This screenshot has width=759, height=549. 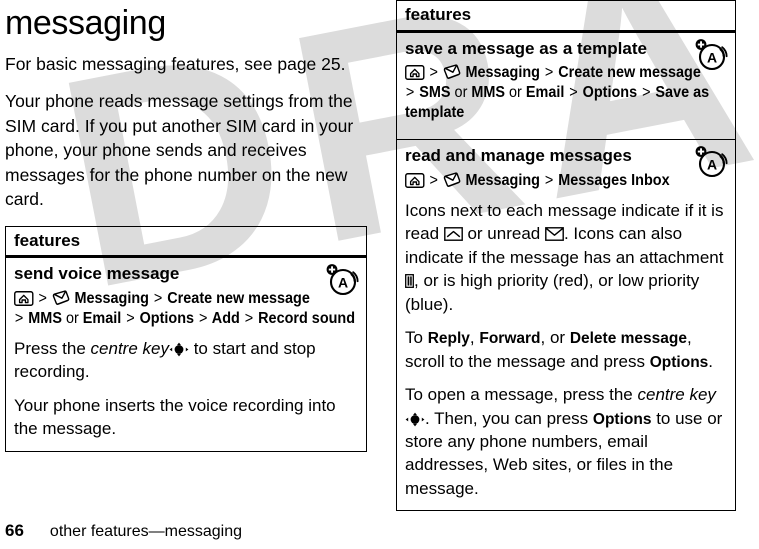 What do you see at coordinates (14, 530) in the screenshot?
I see `page-number: 66` at bounding box center [14, 530].